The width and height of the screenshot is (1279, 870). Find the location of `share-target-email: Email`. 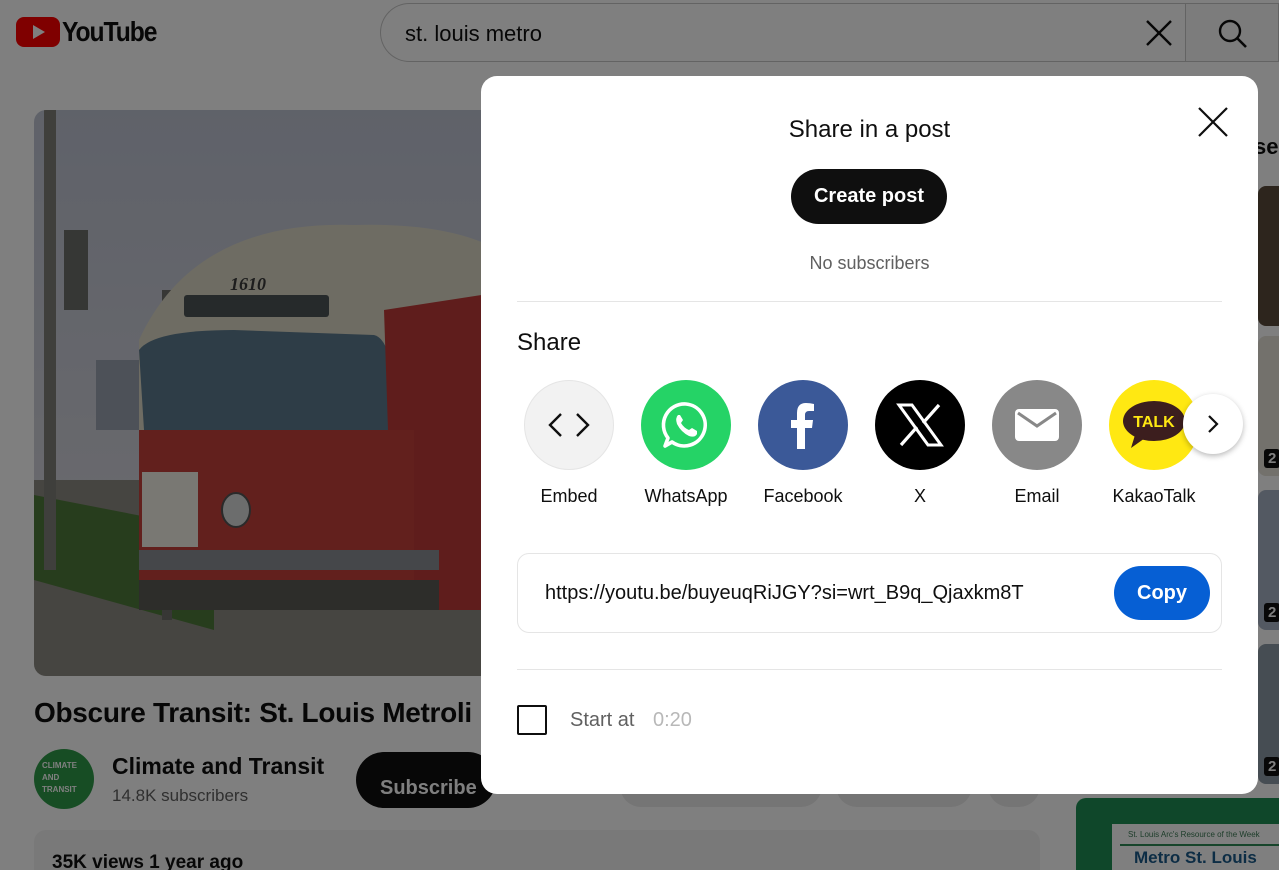

share-target-email: Email is located at coordinates (1037, 443).